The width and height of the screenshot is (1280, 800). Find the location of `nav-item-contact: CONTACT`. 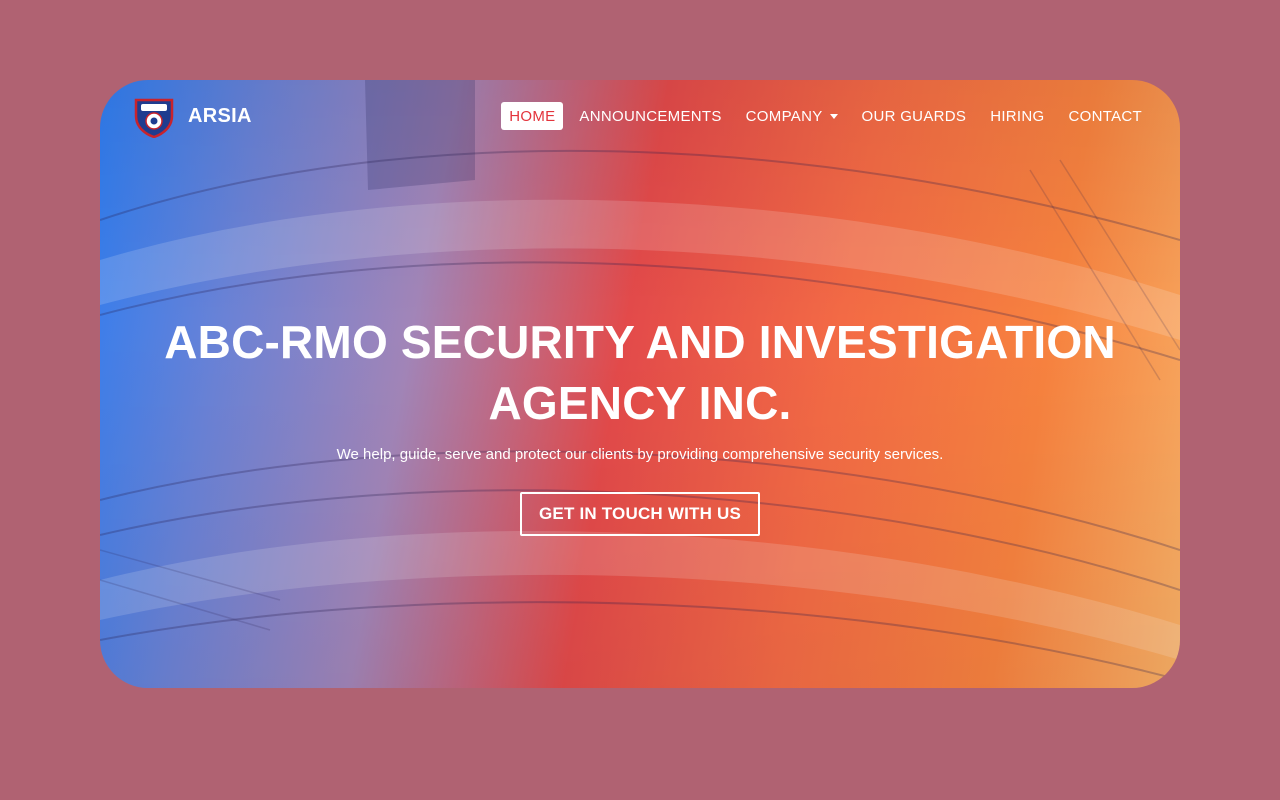

nav-item-contact: CONTACT is located at coordinates (1105, 116).